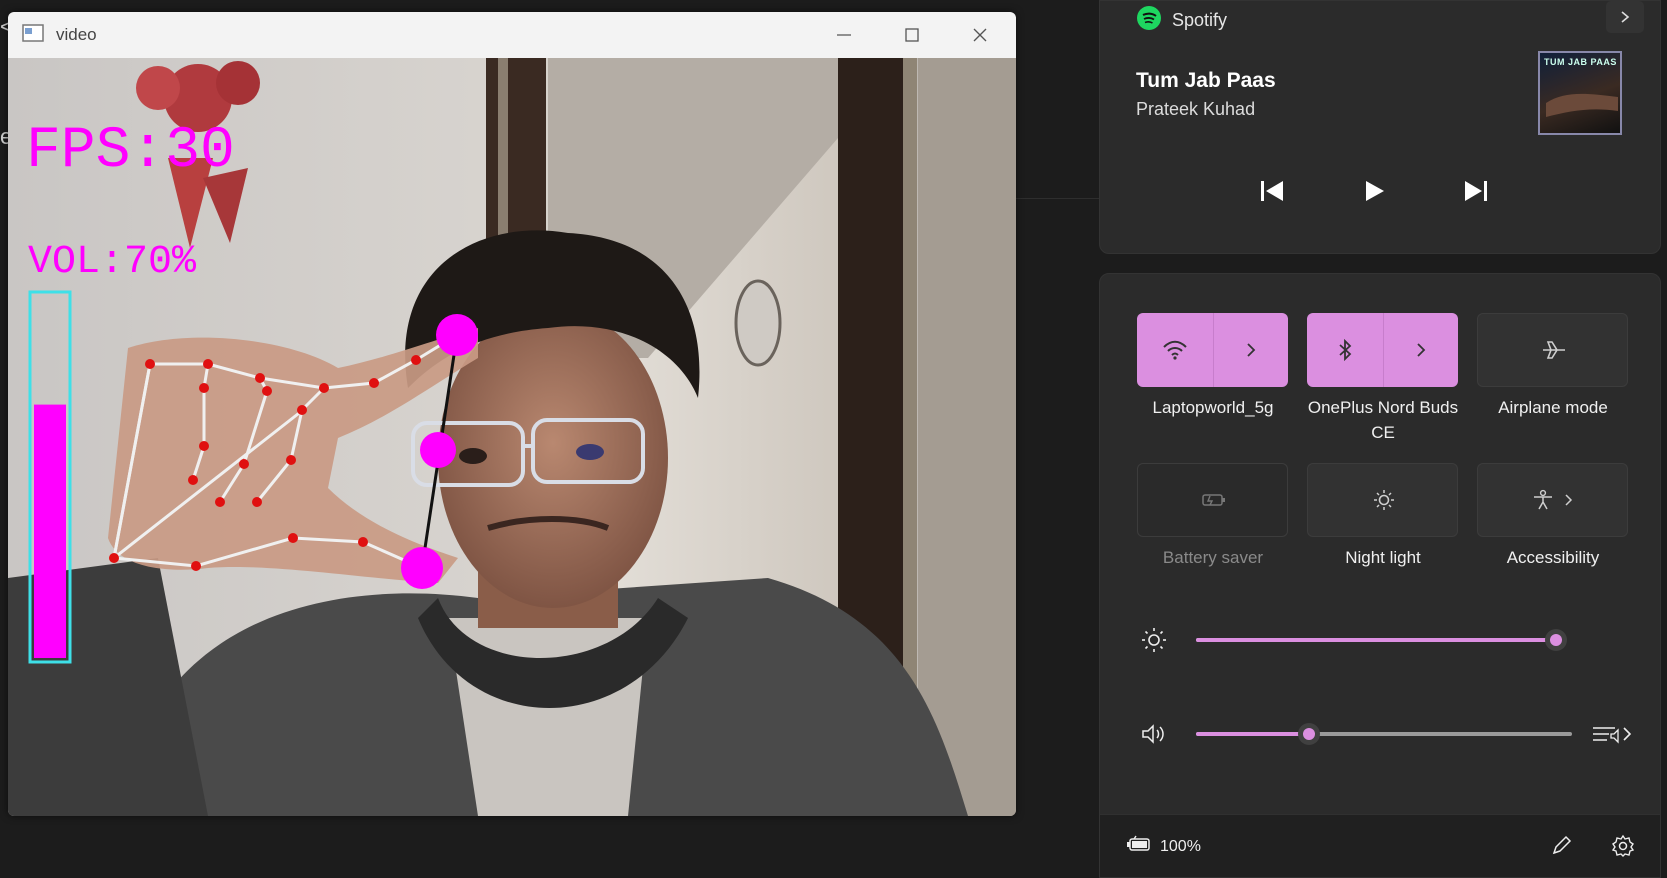  What do you see at coordinates (1556, 640) in the screenshot?
I see `brightness-slider-thumb` at bounding box center [1556, 640].